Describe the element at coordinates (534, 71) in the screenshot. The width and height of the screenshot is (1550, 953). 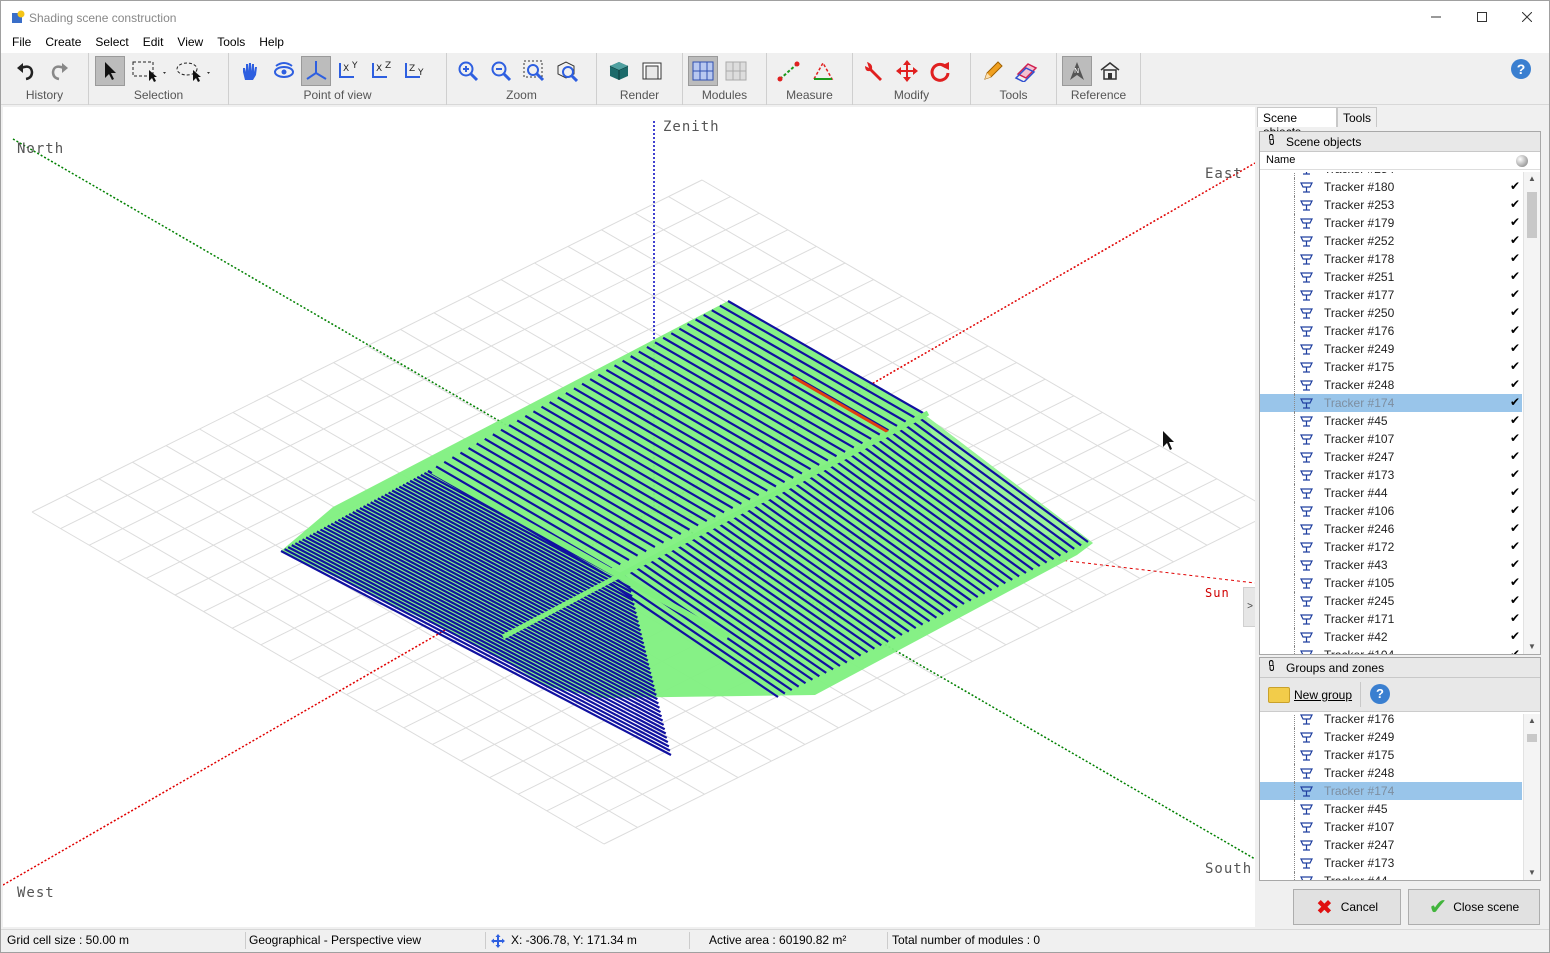
I see `zoom-window-button` at that location.